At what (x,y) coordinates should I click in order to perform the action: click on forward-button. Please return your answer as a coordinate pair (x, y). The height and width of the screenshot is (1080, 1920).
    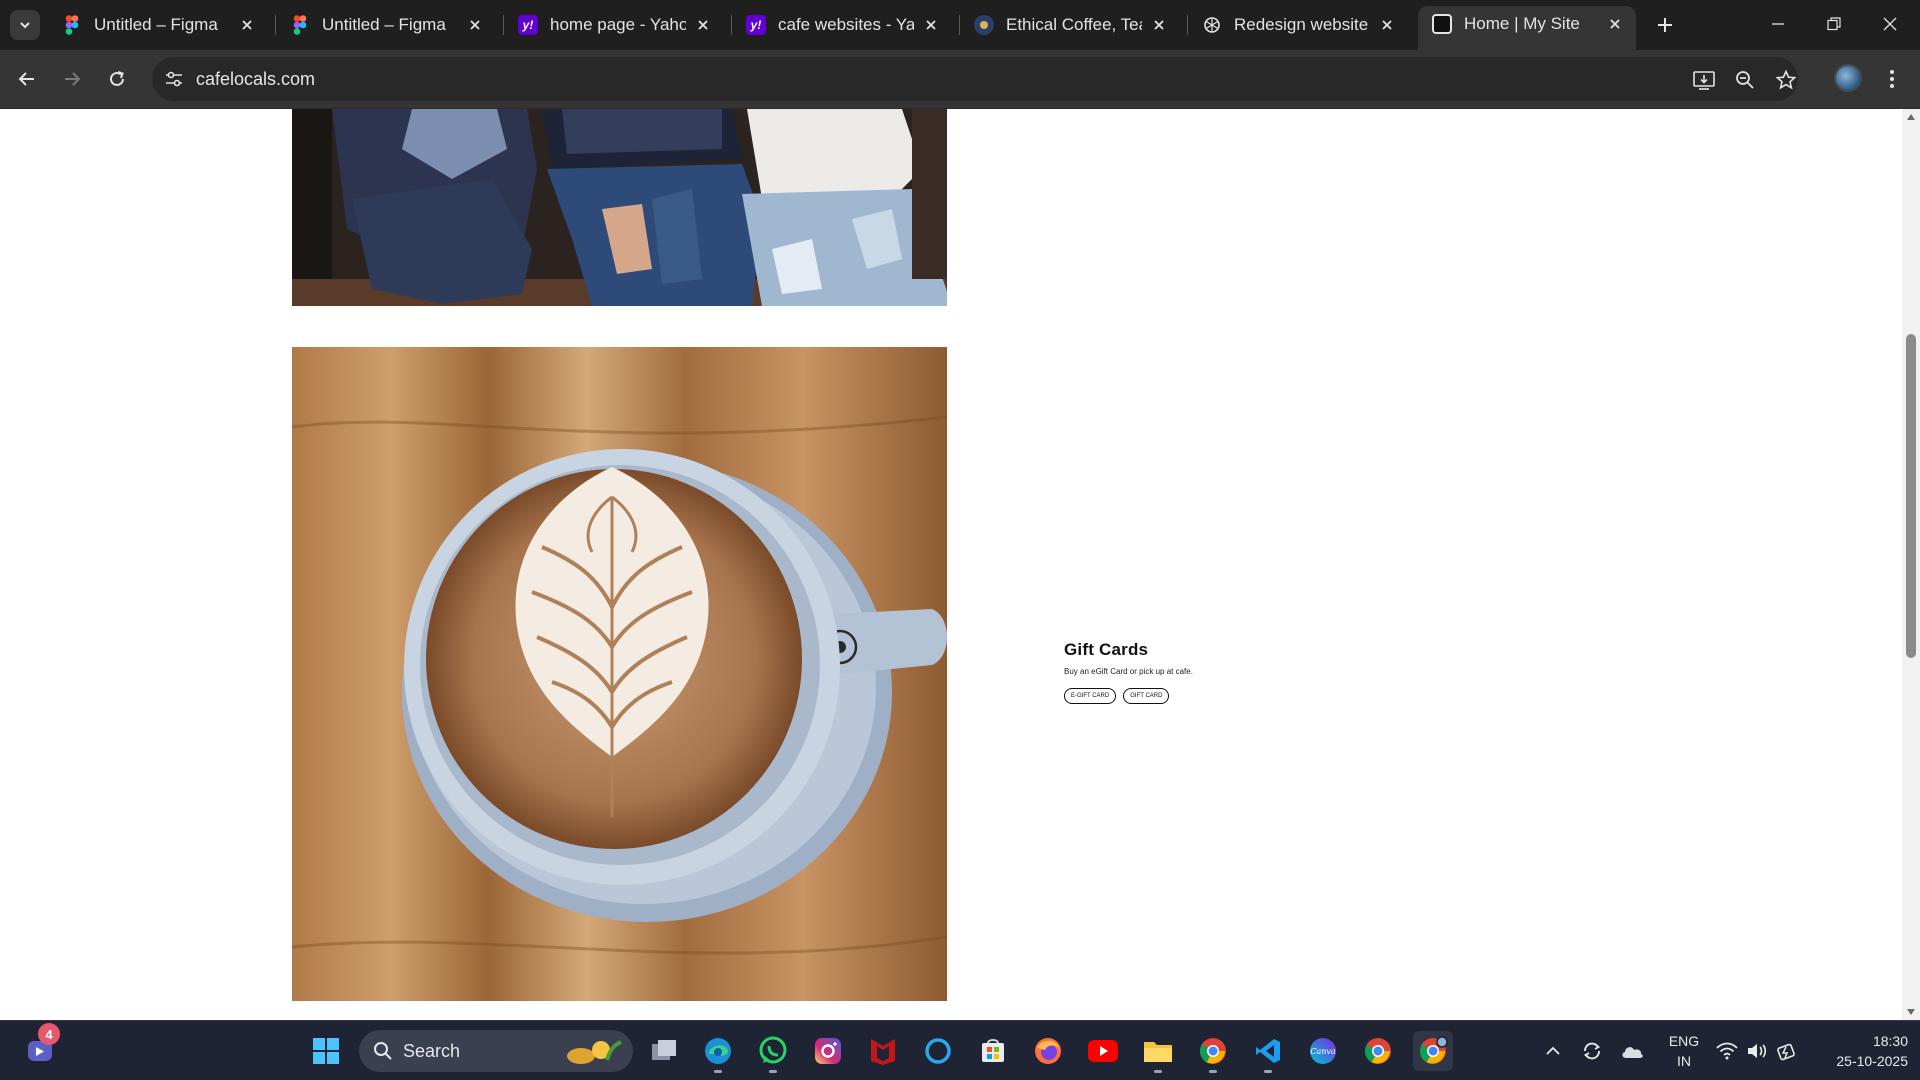
    Looking at the image, I should click on (72, 79).